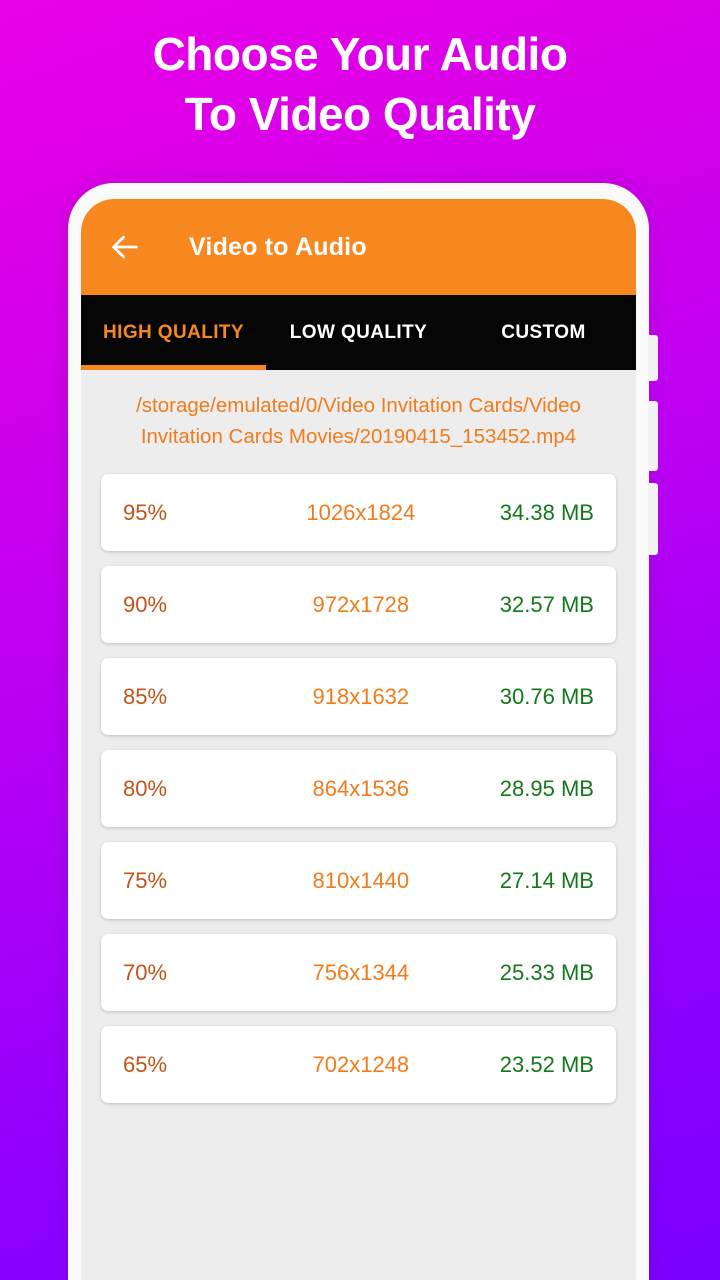  I want to click on quality-percent: 75%, so click(145, 880).